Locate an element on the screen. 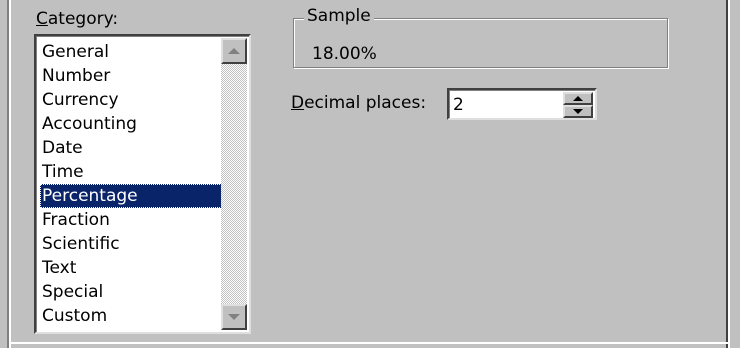  spin-down-arrow-icon is located at coordinates (578, 111).